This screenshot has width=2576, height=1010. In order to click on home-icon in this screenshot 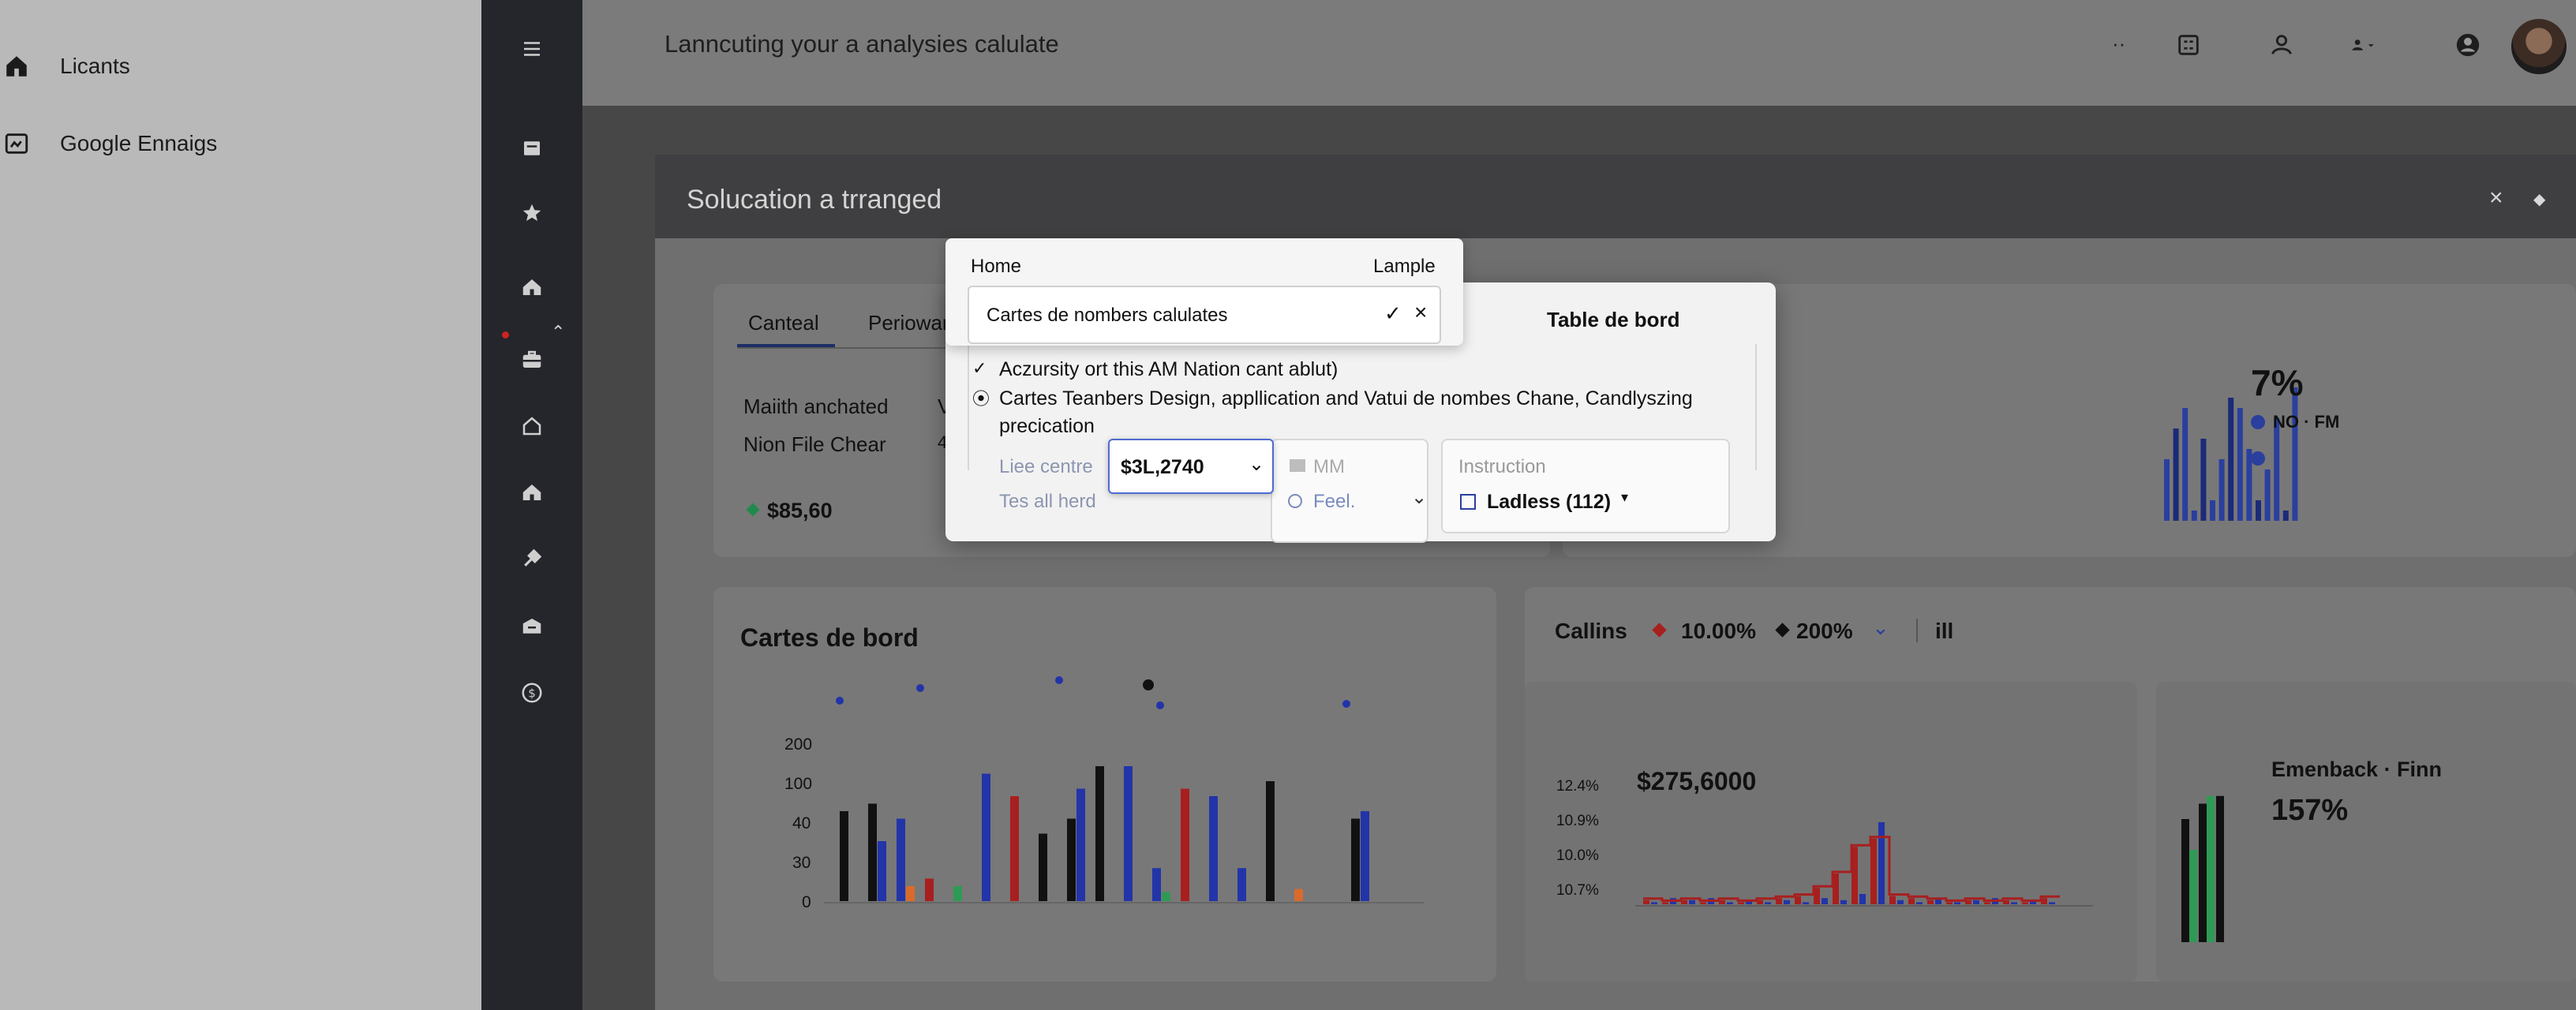, I will do `click(532, 426)`.